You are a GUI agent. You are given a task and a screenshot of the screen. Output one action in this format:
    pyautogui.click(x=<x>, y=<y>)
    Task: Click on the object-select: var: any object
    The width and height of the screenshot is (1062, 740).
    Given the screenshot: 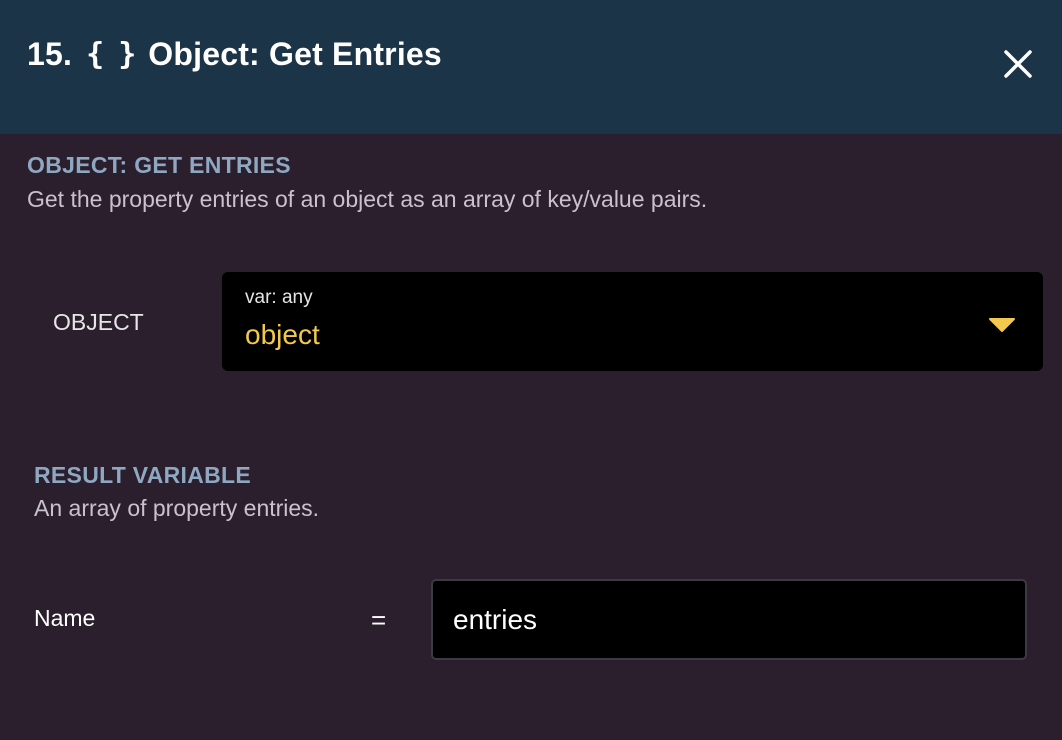 What is the action you would take?
    pyautogui.click(x=632, y=321)
    